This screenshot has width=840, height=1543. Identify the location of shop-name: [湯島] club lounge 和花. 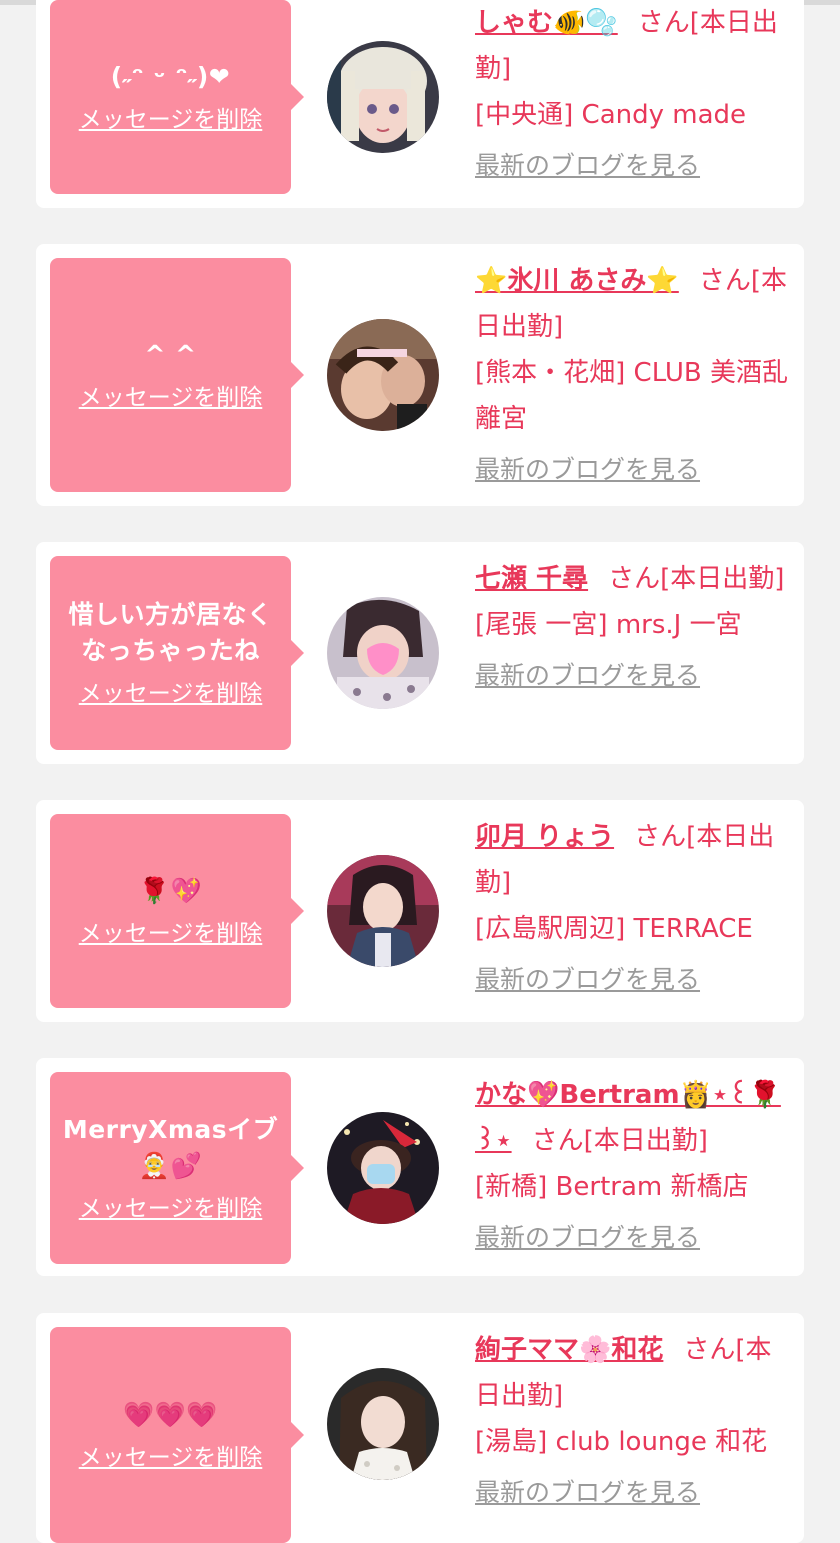
(621, 1442).